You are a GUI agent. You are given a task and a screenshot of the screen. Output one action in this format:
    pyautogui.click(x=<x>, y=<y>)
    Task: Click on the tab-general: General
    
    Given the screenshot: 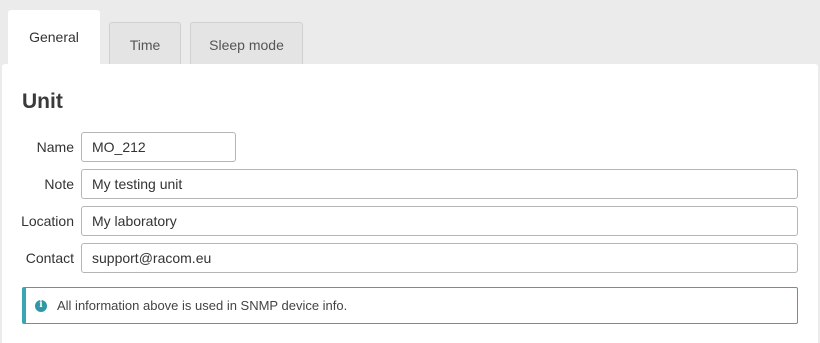 What is the action you would take?
    pyautogui.click(x=54, y=37)
    